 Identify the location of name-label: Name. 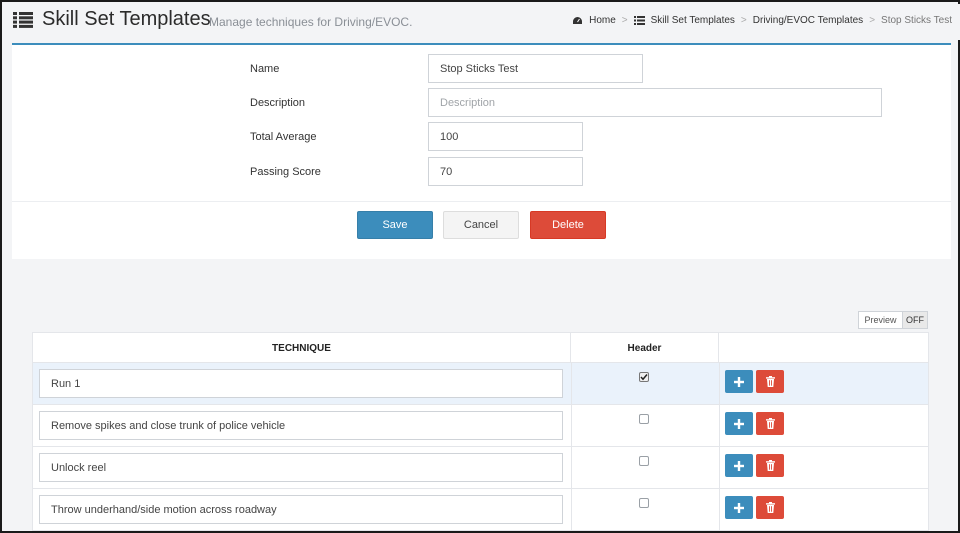
(265, 69).